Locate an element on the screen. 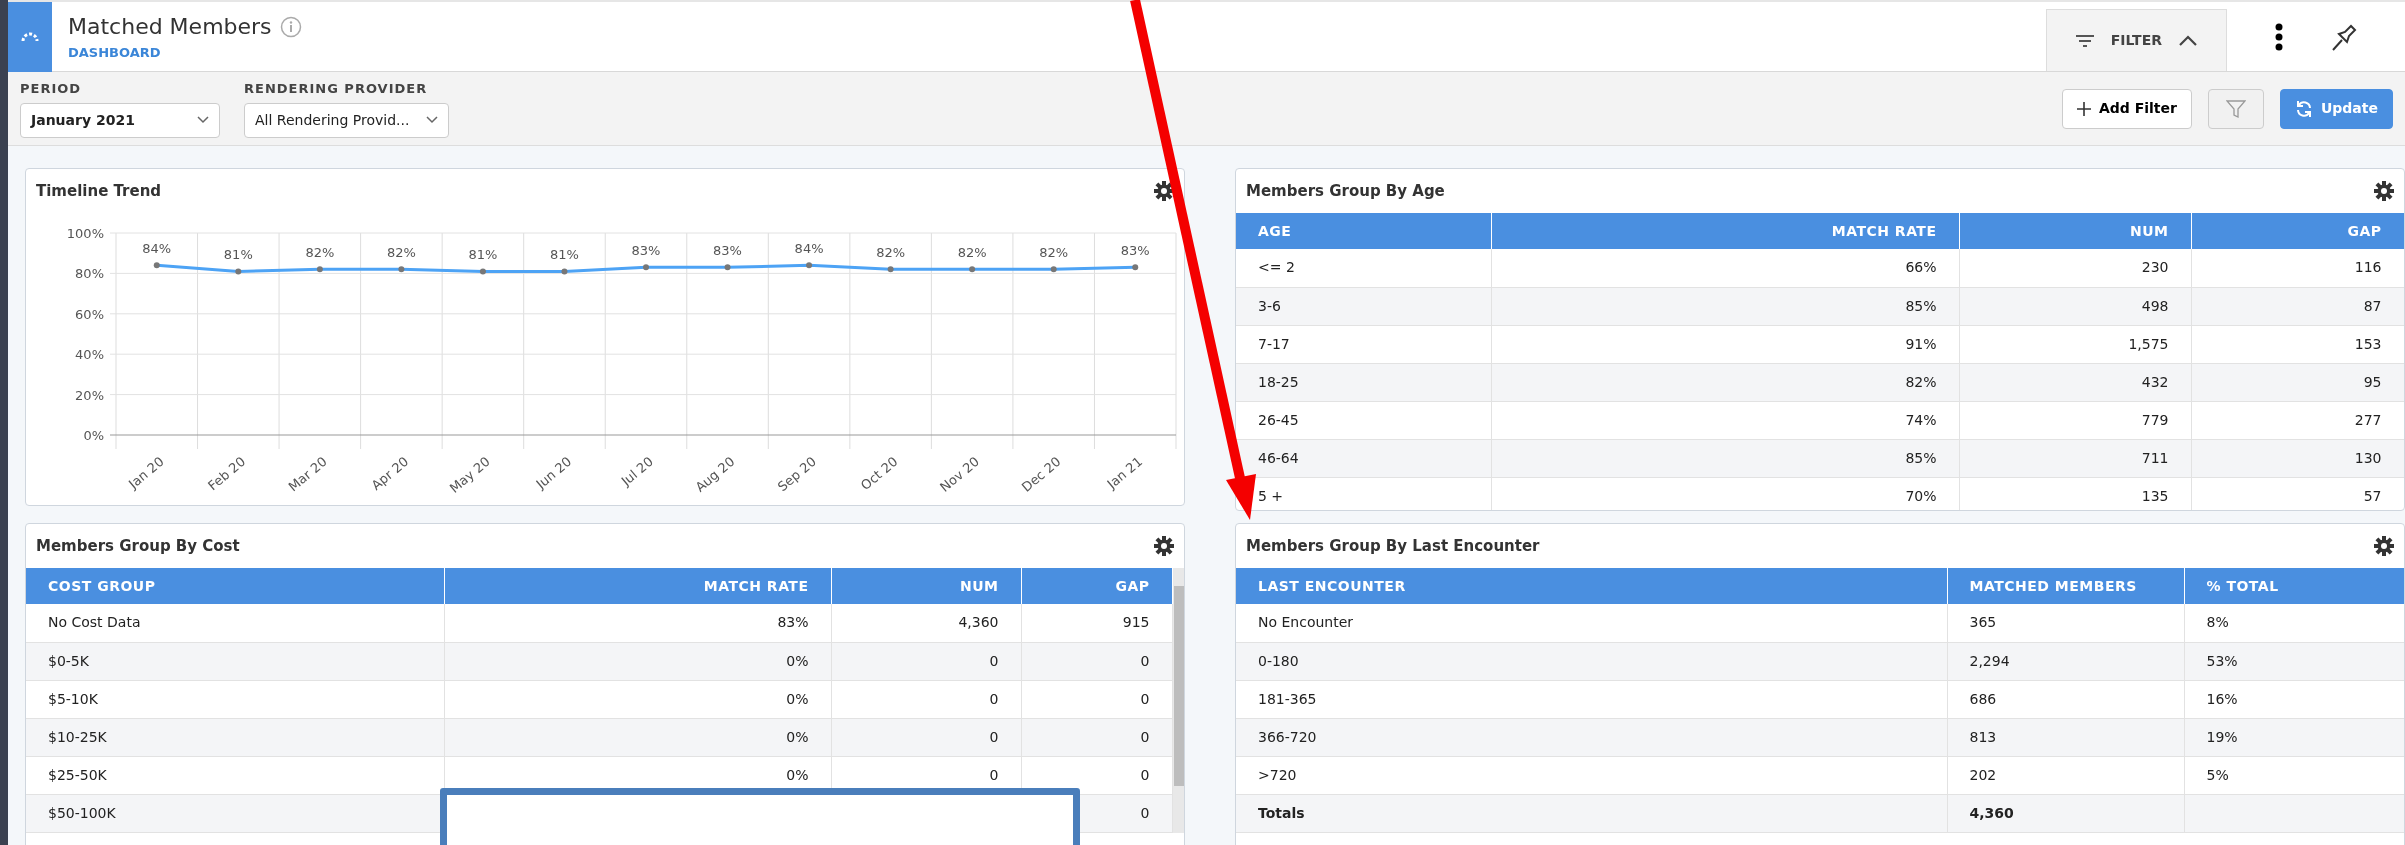 Image resolution: width=2405 pixels, height=845 pixels. add-filter-button: Add Filter is located at coordinates (2126, 108).